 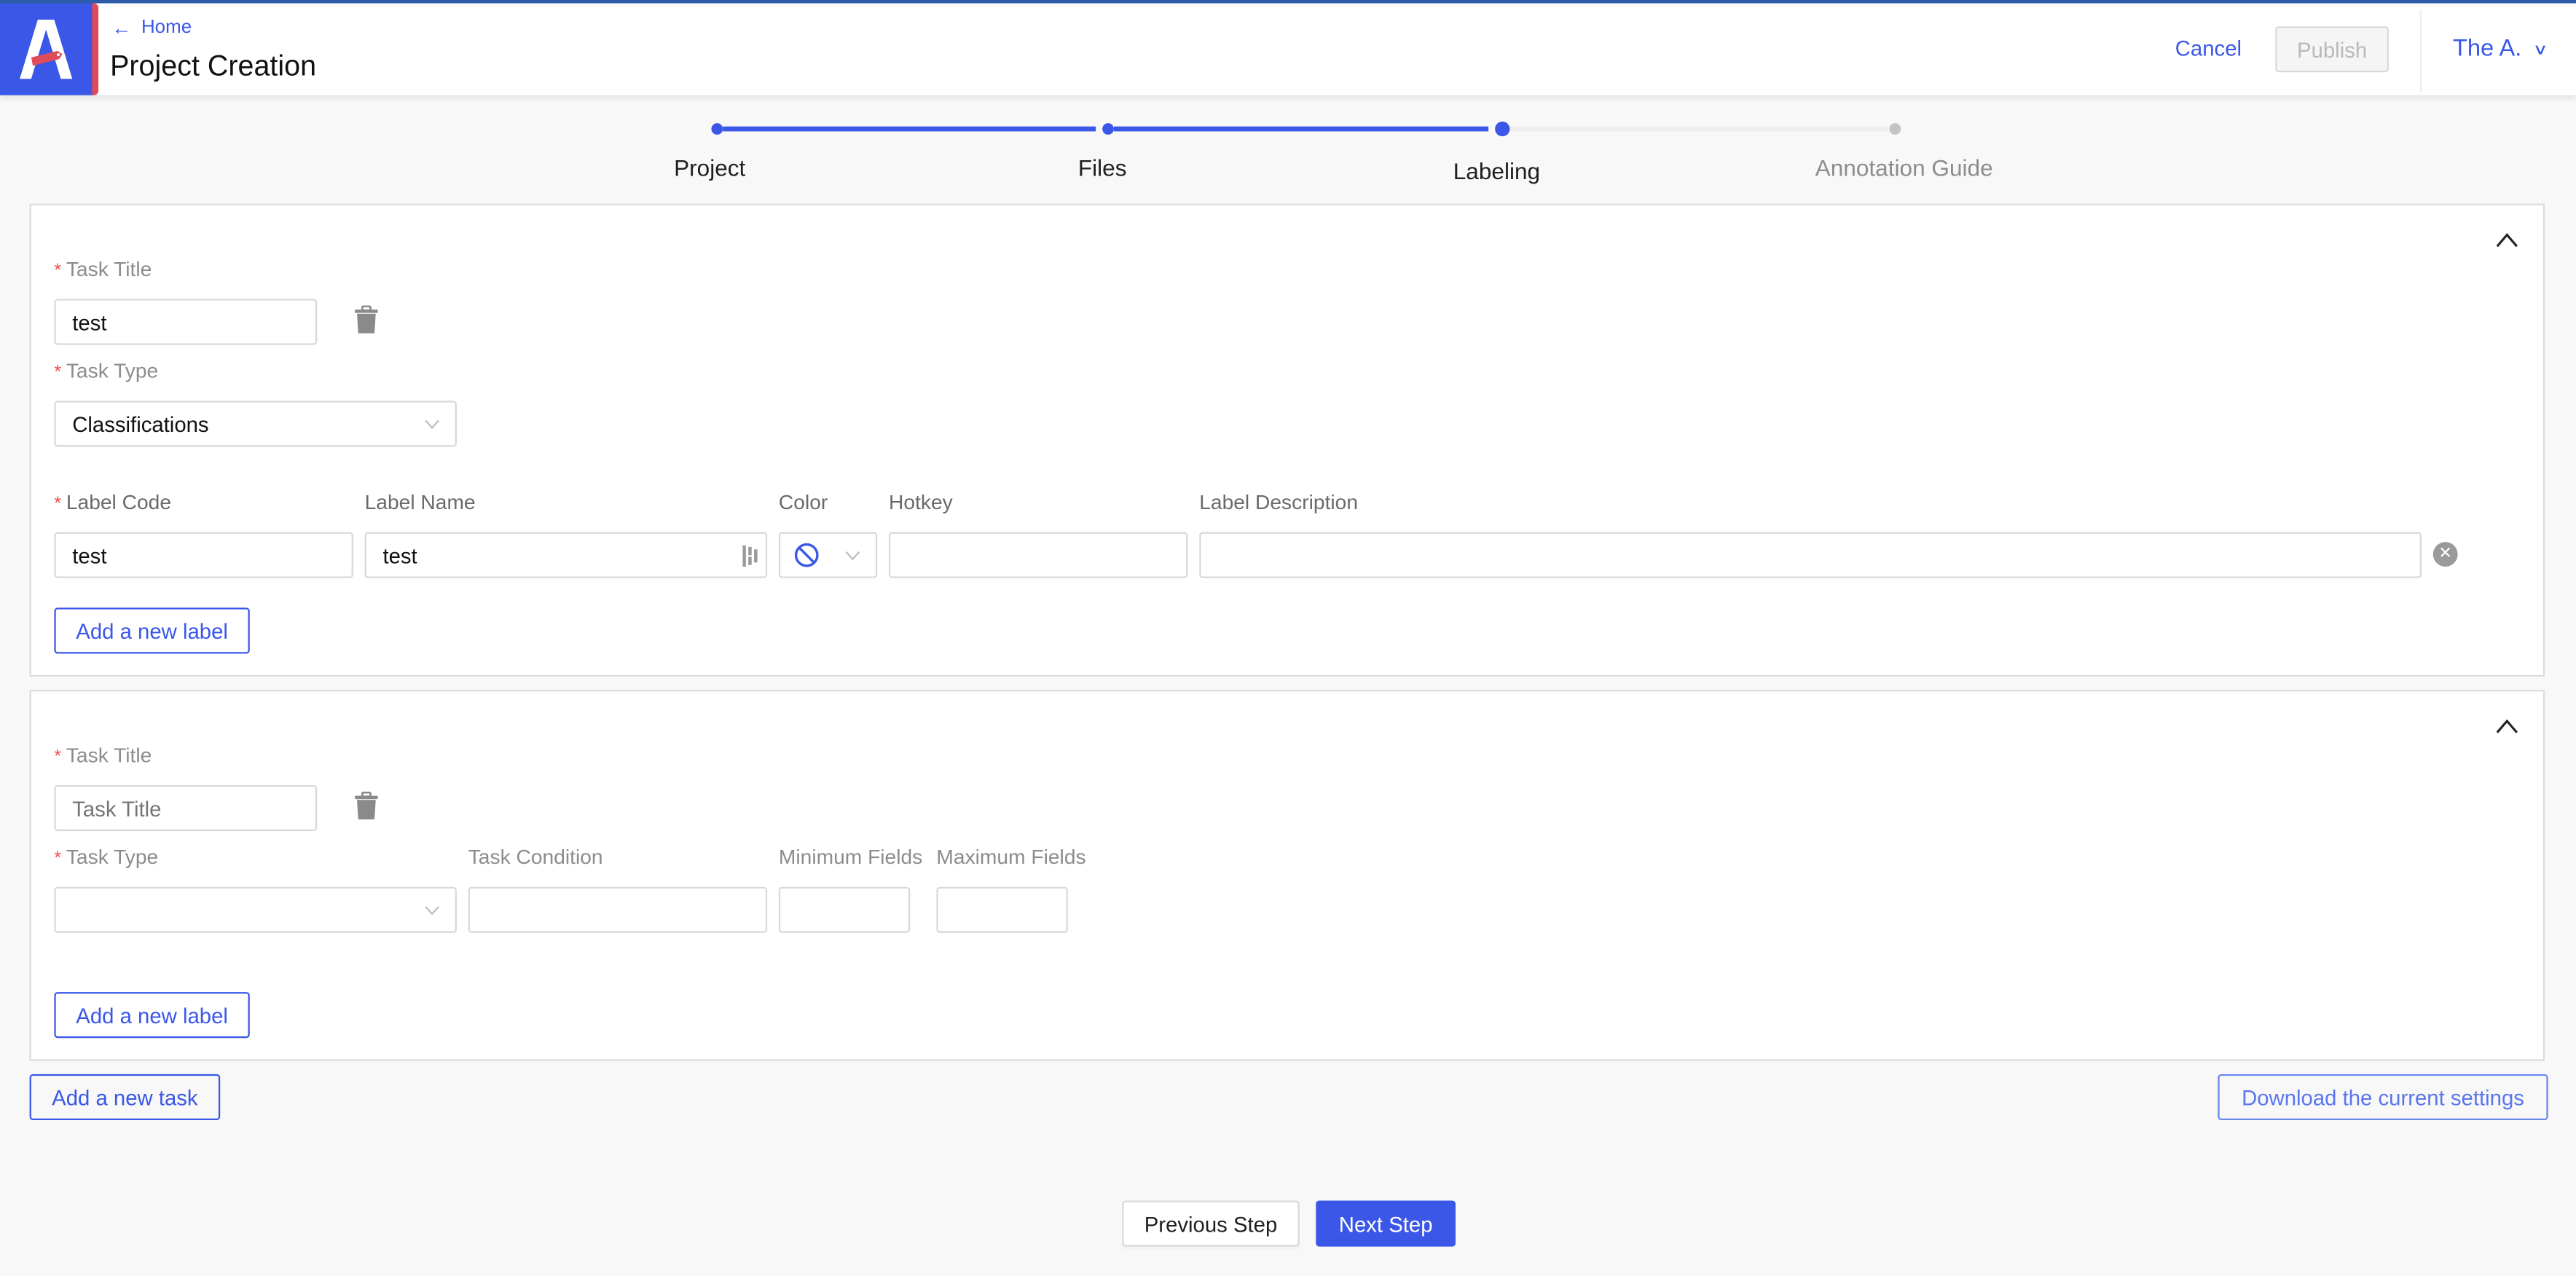 What do you see at coordinates (2445, 554) in the screenshot?
I see `remove-label-icon: ✕` at bounding box center [2445, 554].